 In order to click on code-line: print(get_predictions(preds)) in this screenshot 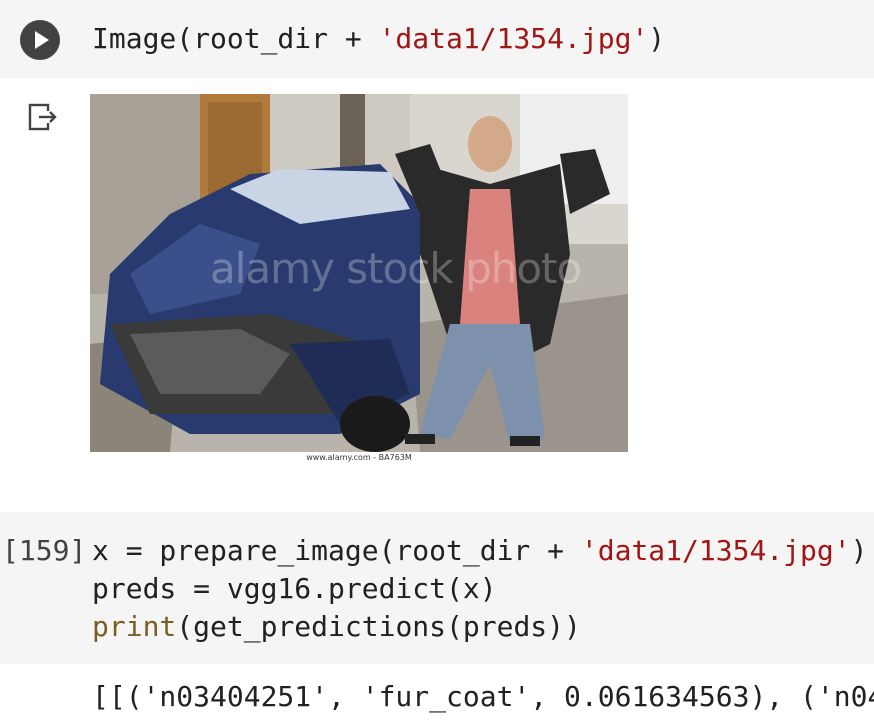, I will do `click(336, 627)`.